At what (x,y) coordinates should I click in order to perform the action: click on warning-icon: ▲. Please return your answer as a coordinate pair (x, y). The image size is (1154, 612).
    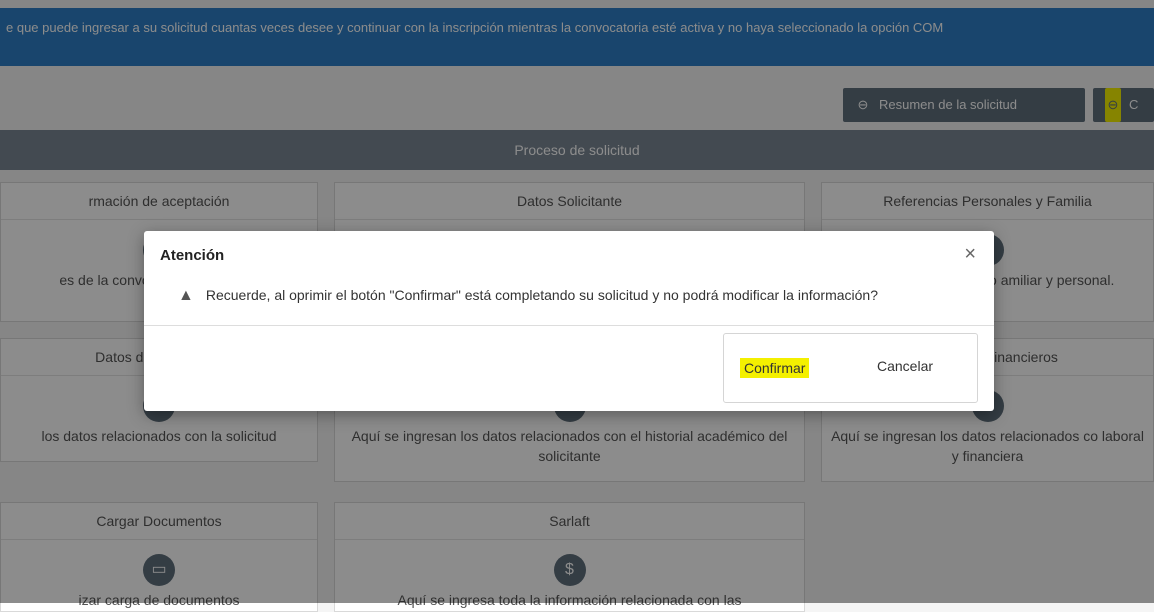
    Looking at the image, I should click on (186, 295).